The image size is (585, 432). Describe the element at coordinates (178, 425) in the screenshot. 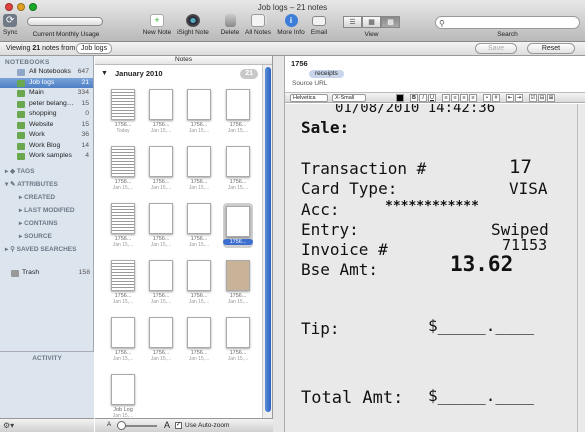

I see `auto-zoom-checkbox: ✓` at that location.